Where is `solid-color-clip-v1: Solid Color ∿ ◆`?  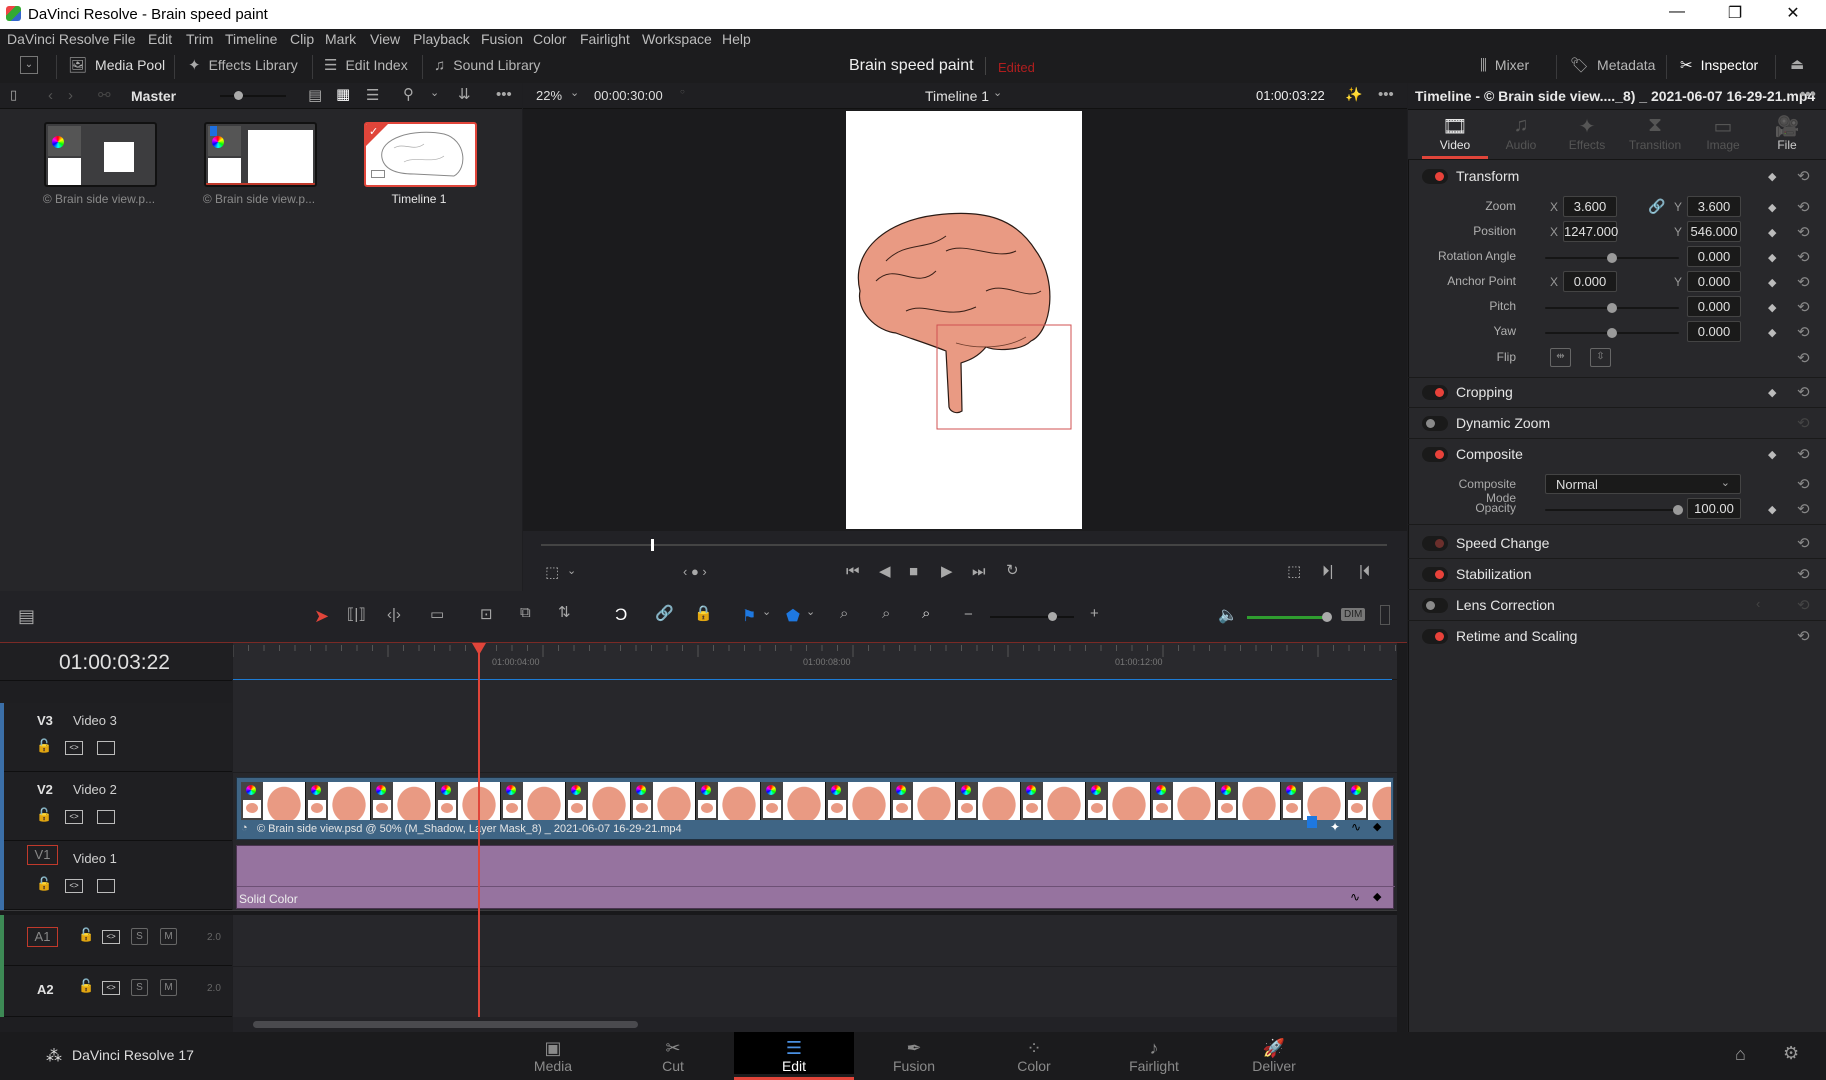
solid-color-clip-v1: Solid Color ∿ ◆ is located at coordinates (815, 877).